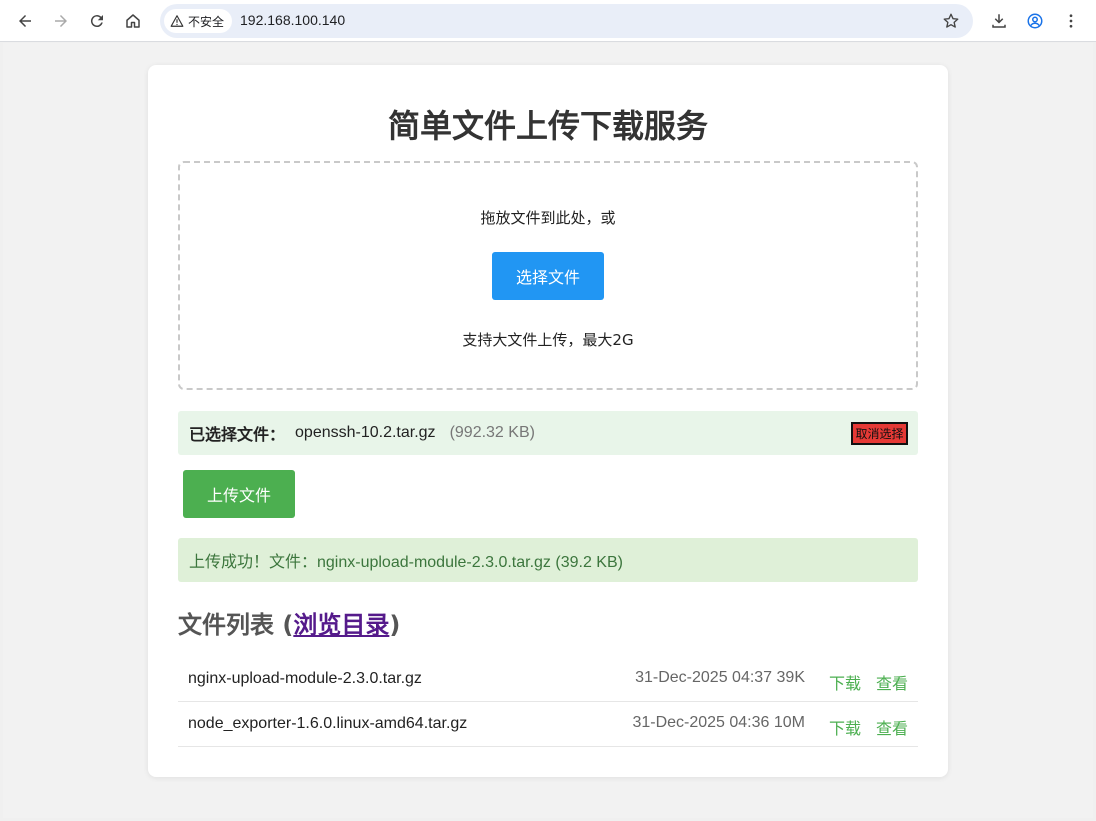  I want to click on forward-arrow-icon, so click(61, 21).